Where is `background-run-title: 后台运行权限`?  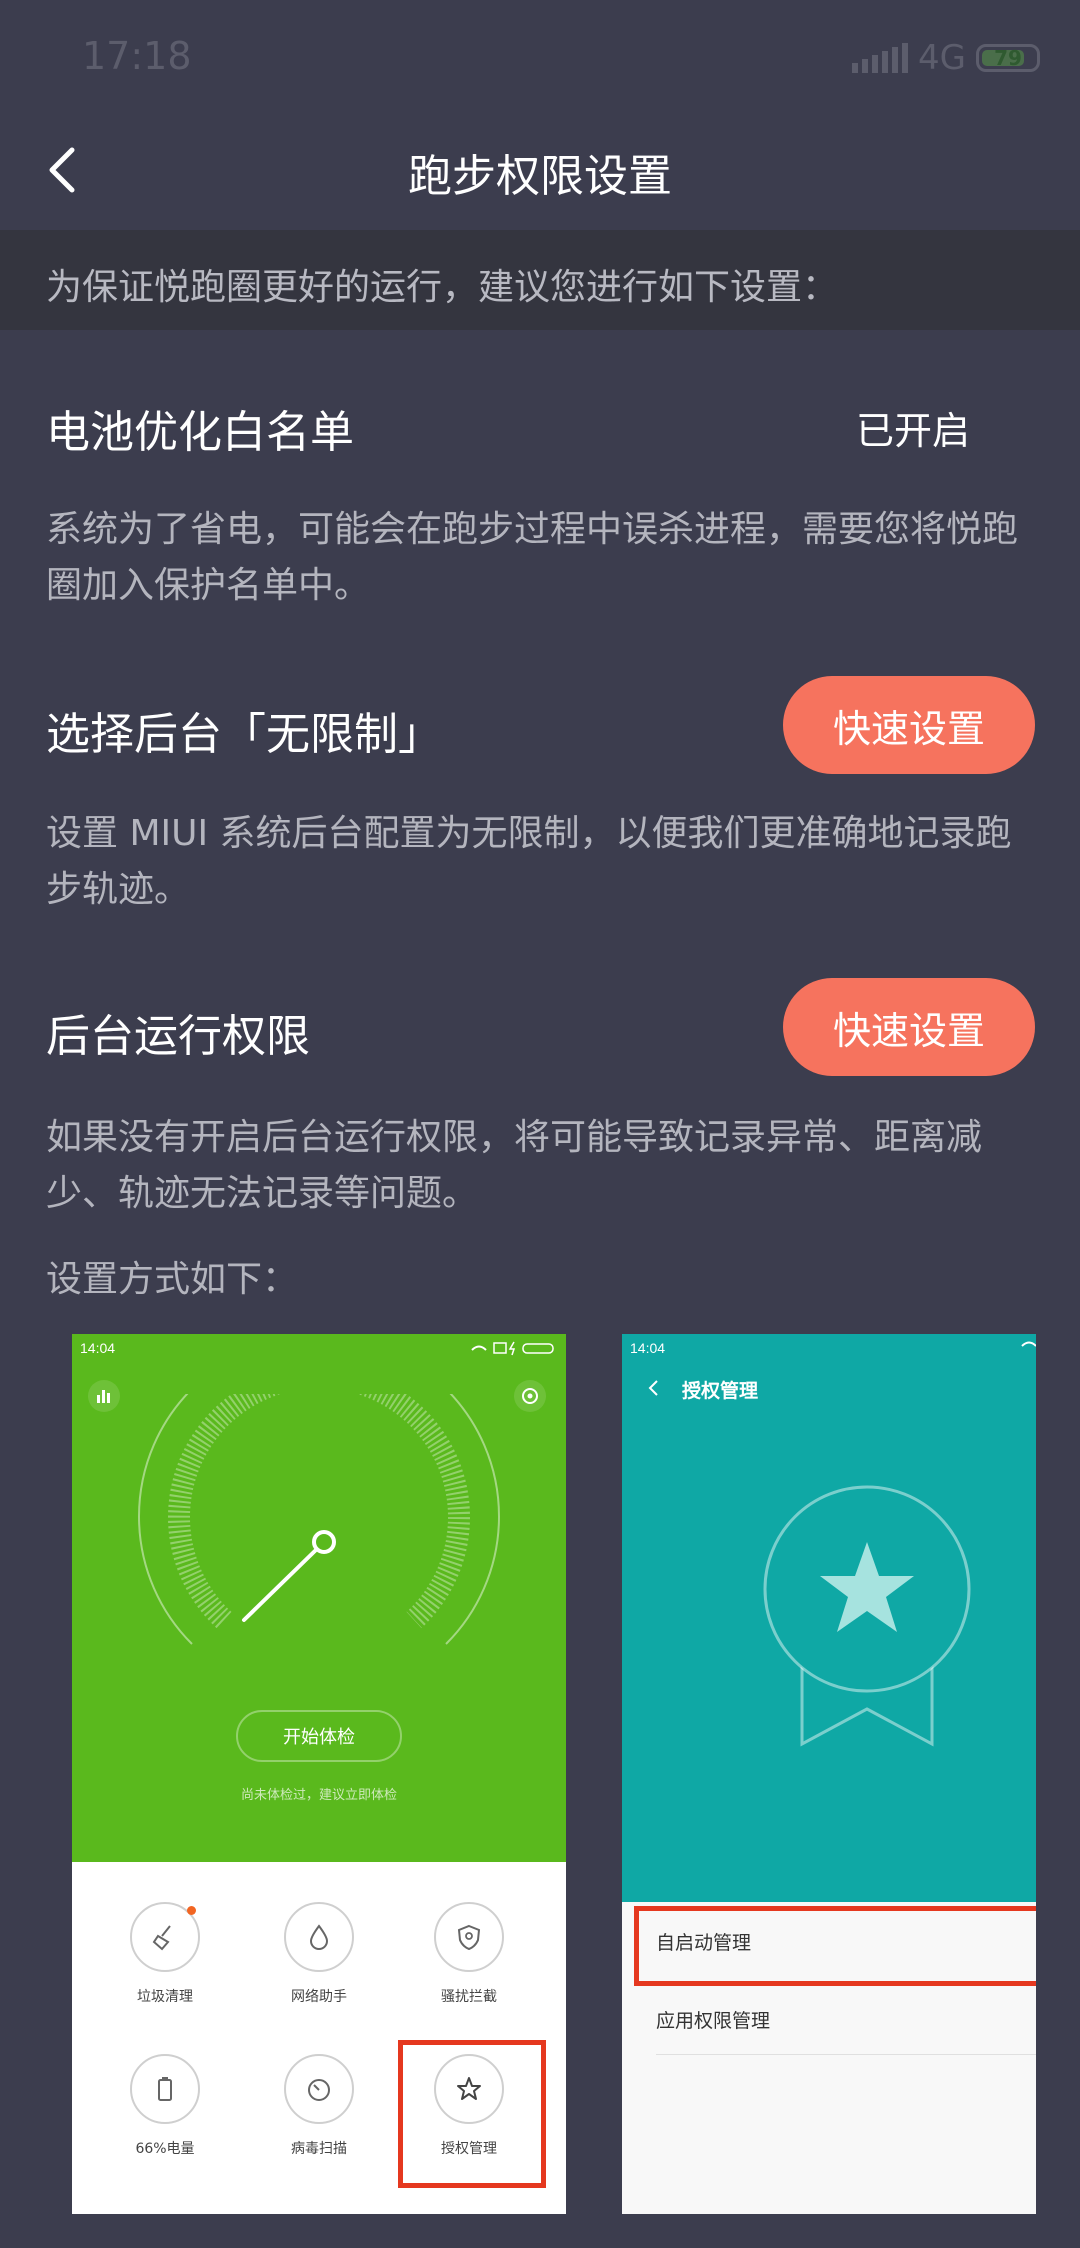
background-run-title: 后台运行权限 is located at coordinates (178, 1036).